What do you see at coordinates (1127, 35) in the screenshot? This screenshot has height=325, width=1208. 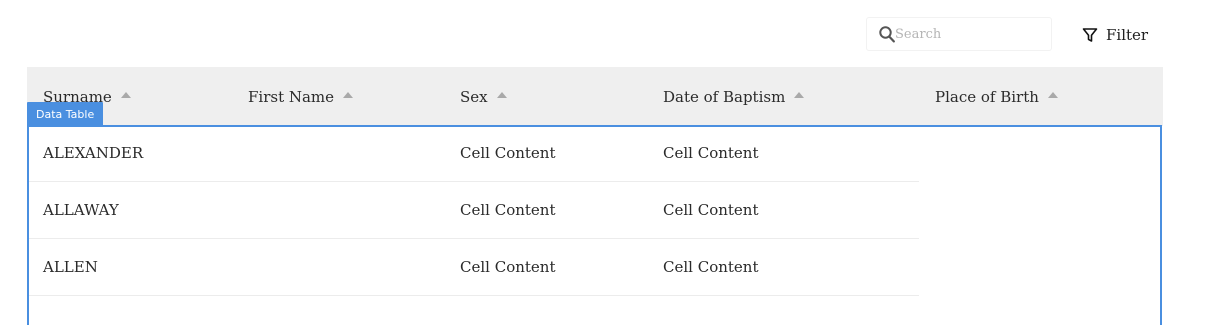 I see `filter-label: Filter` at bounding box center [1127, 35].